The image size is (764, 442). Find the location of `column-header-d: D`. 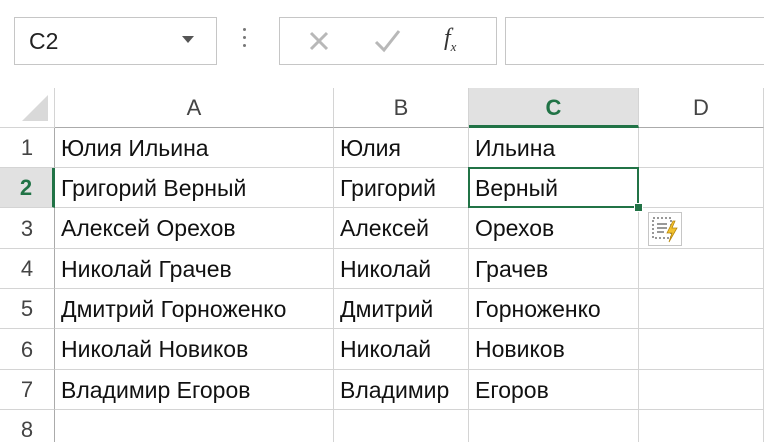

column-header-d: D is located at coordinates (701, 108).